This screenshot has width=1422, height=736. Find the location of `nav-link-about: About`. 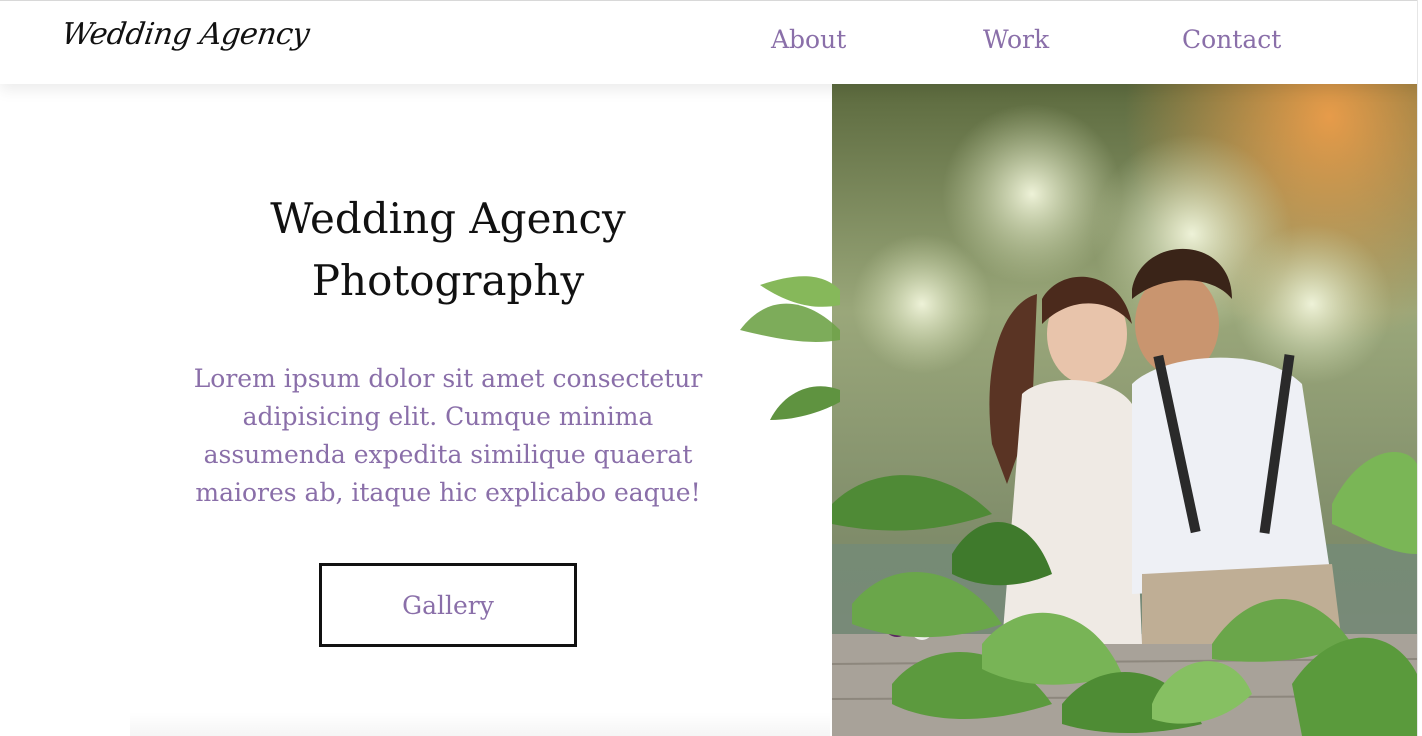

nav-link-about: About is located at coordinates (808, 39).